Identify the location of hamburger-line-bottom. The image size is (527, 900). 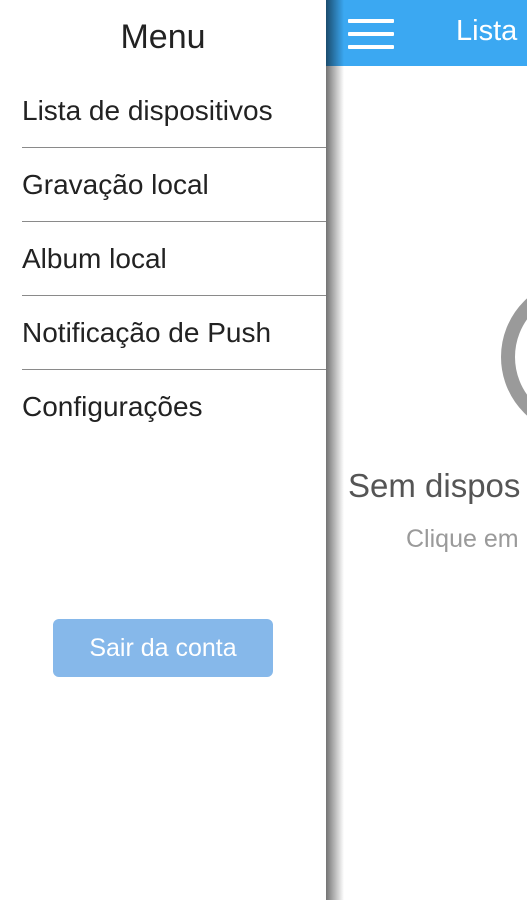
(371, 47).